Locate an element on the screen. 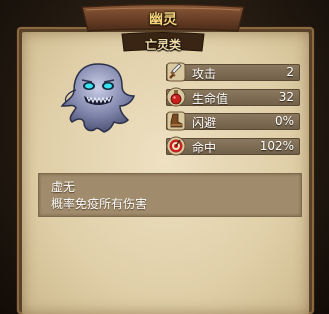 This screenshot has width=329, height=314. ability-name: 虚无 is located at coordinates (63, 187).